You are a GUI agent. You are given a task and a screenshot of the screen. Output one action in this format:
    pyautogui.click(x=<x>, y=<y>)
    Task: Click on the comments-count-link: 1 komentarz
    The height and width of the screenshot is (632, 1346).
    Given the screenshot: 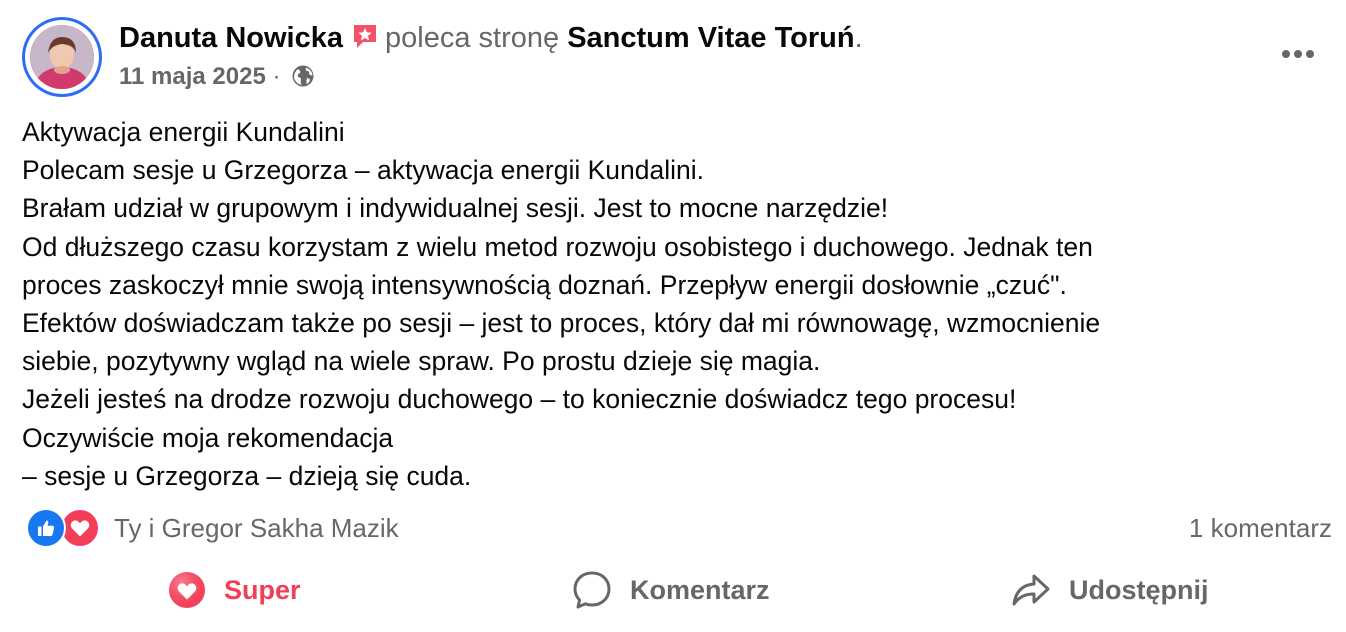 What is the action you would take?
    pyautogui.click(x=1260, y=528)
    